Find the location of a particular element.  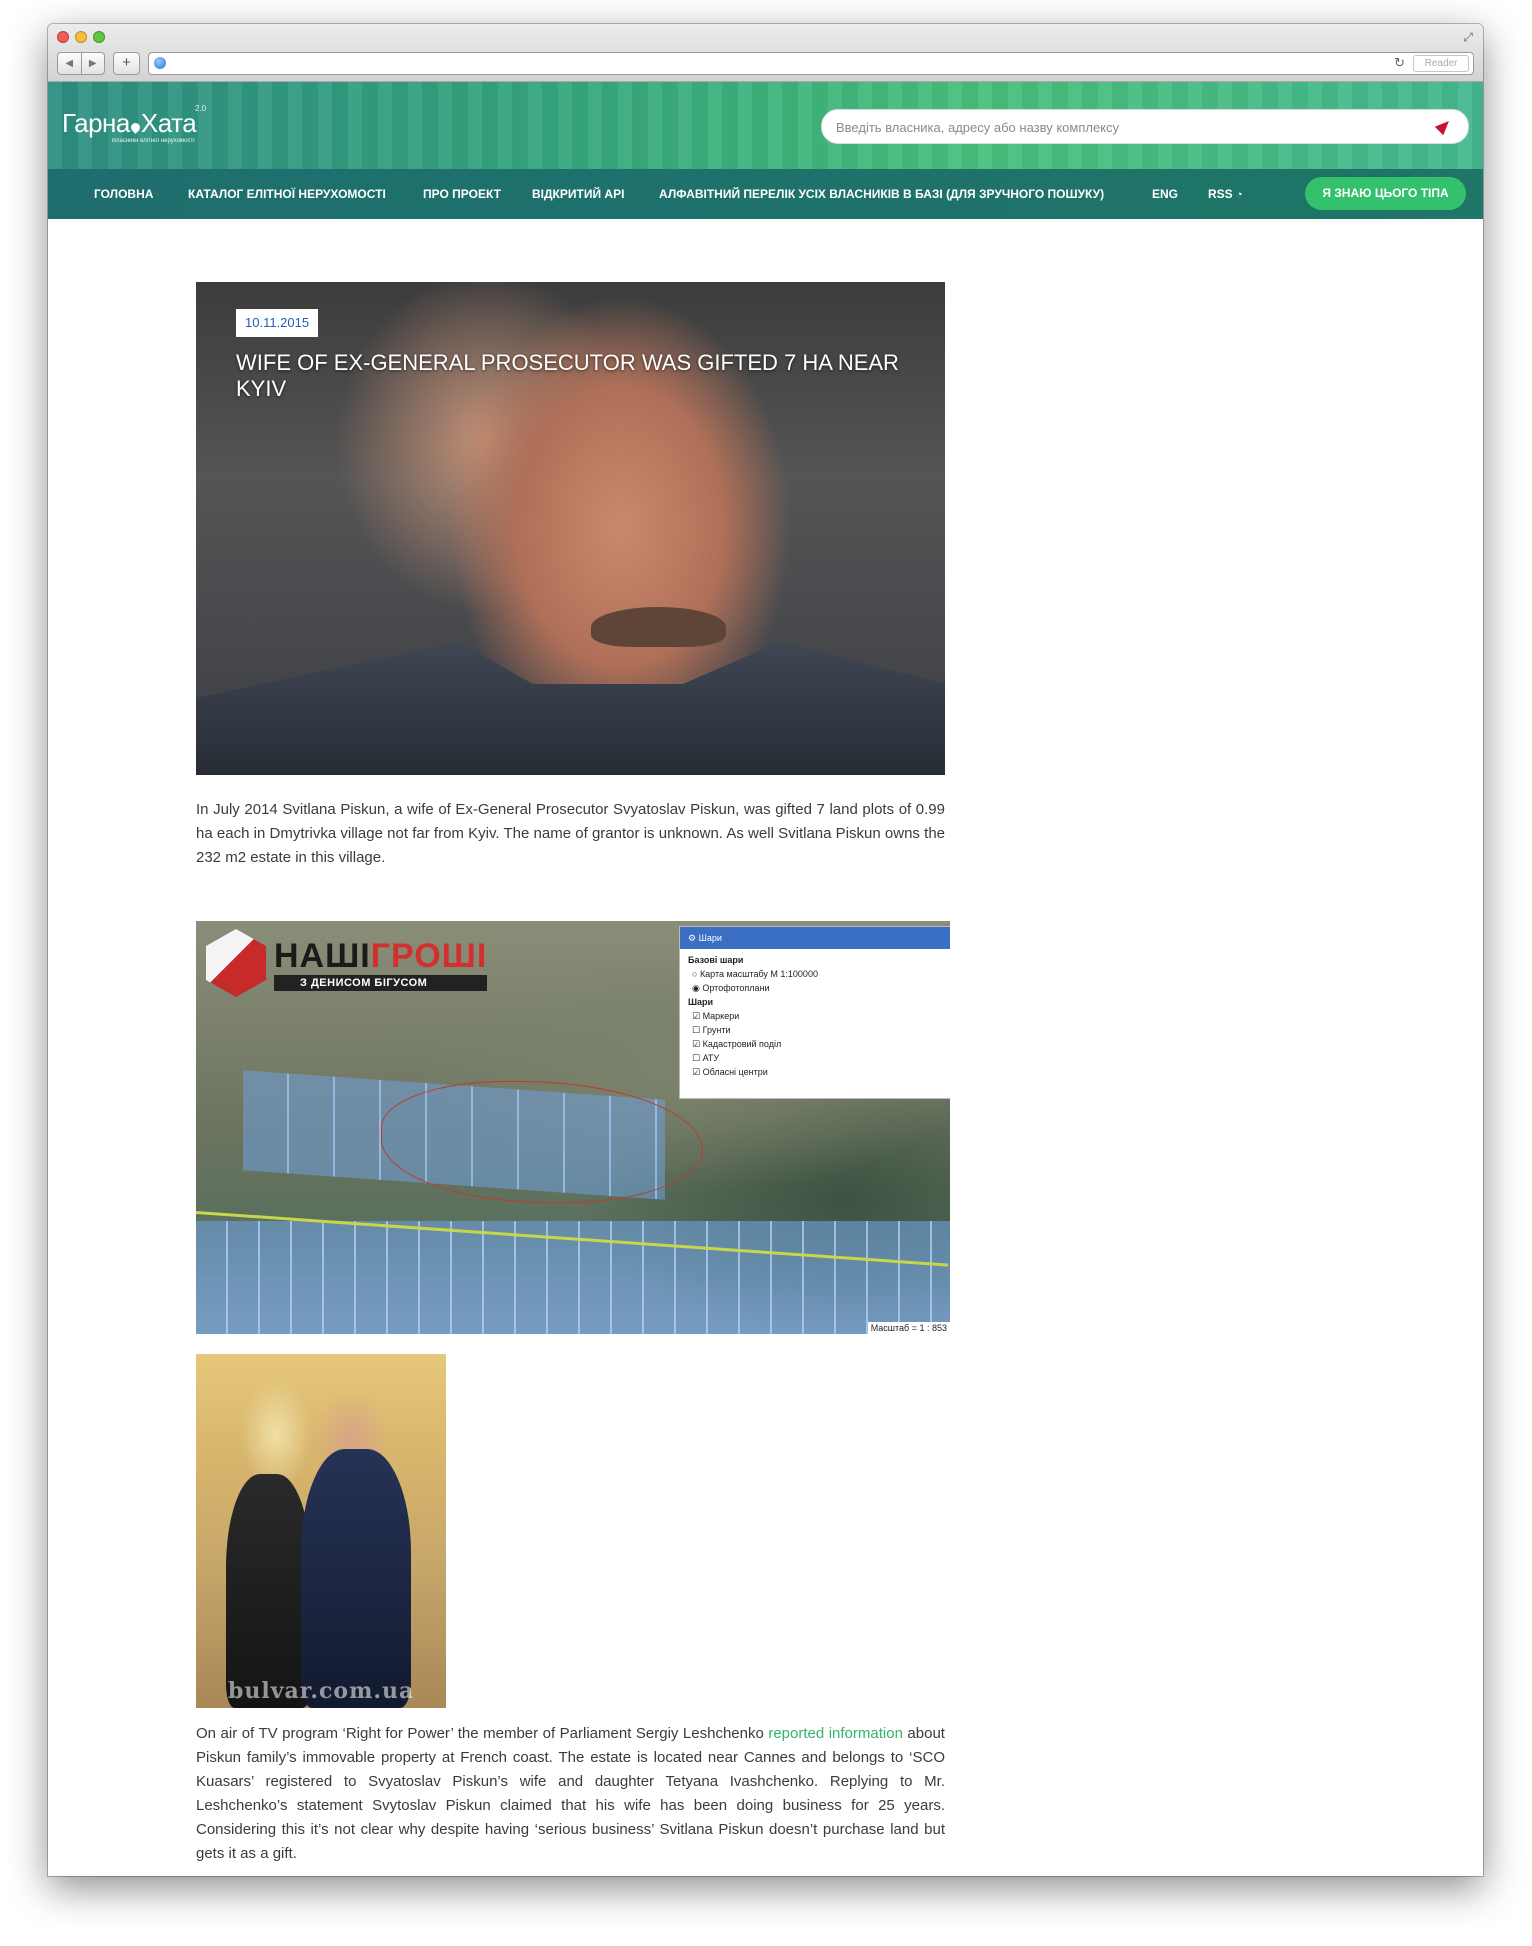

layer-label: Кадастровий поділ is located at coordinates (742, 1044).